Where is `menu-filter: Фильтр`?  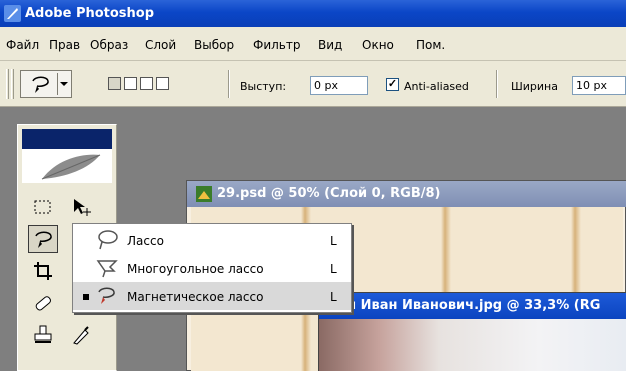 menu-filter: Фильтр is located at coordinates (276, 45).